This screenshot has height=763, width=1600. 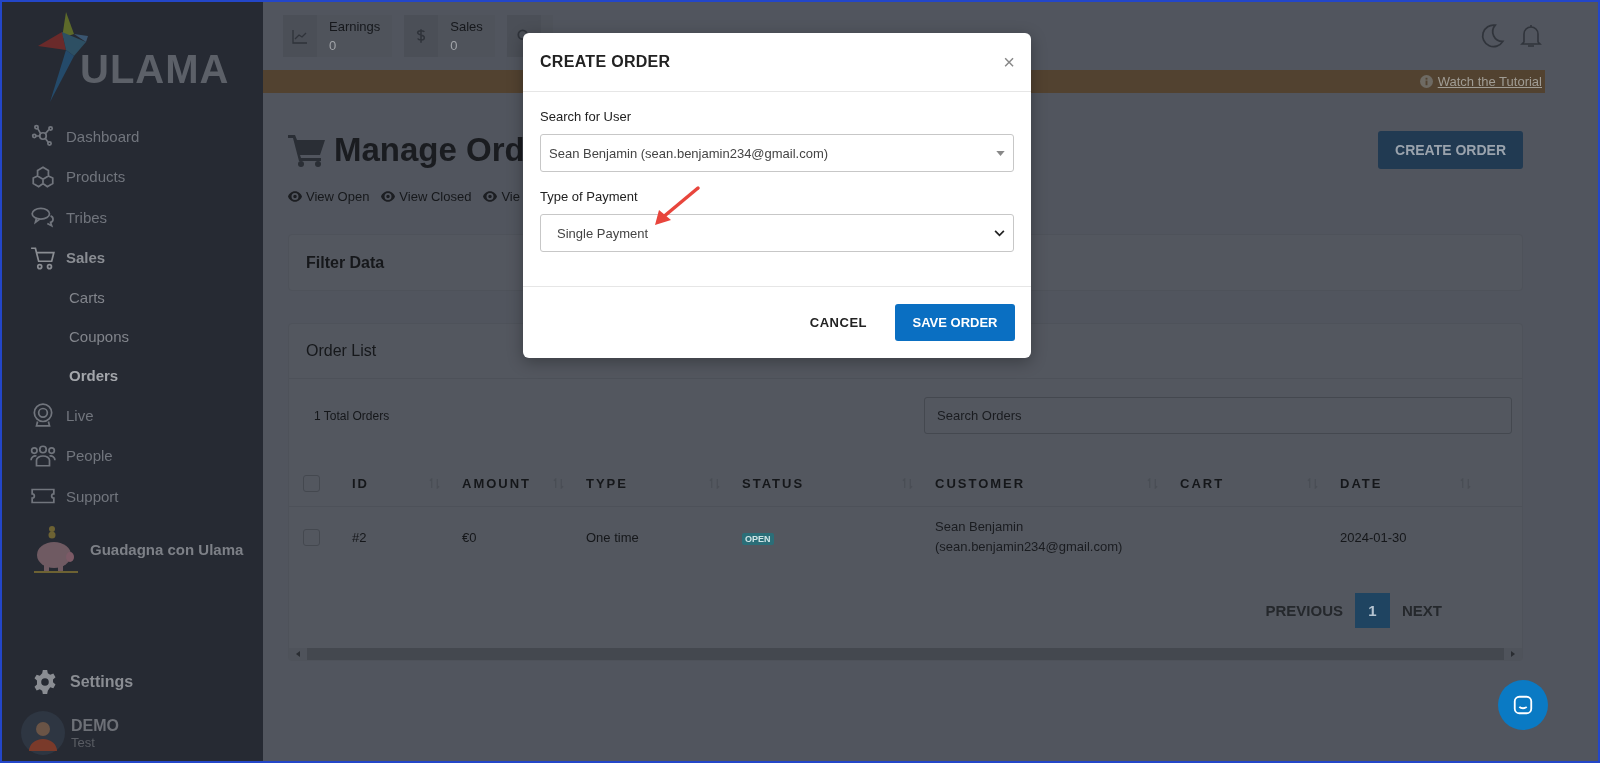 What do you see at coordinates (466, 26) in the screenshot?
I see `stat-label: Sales` at bounding box center [466, 26].